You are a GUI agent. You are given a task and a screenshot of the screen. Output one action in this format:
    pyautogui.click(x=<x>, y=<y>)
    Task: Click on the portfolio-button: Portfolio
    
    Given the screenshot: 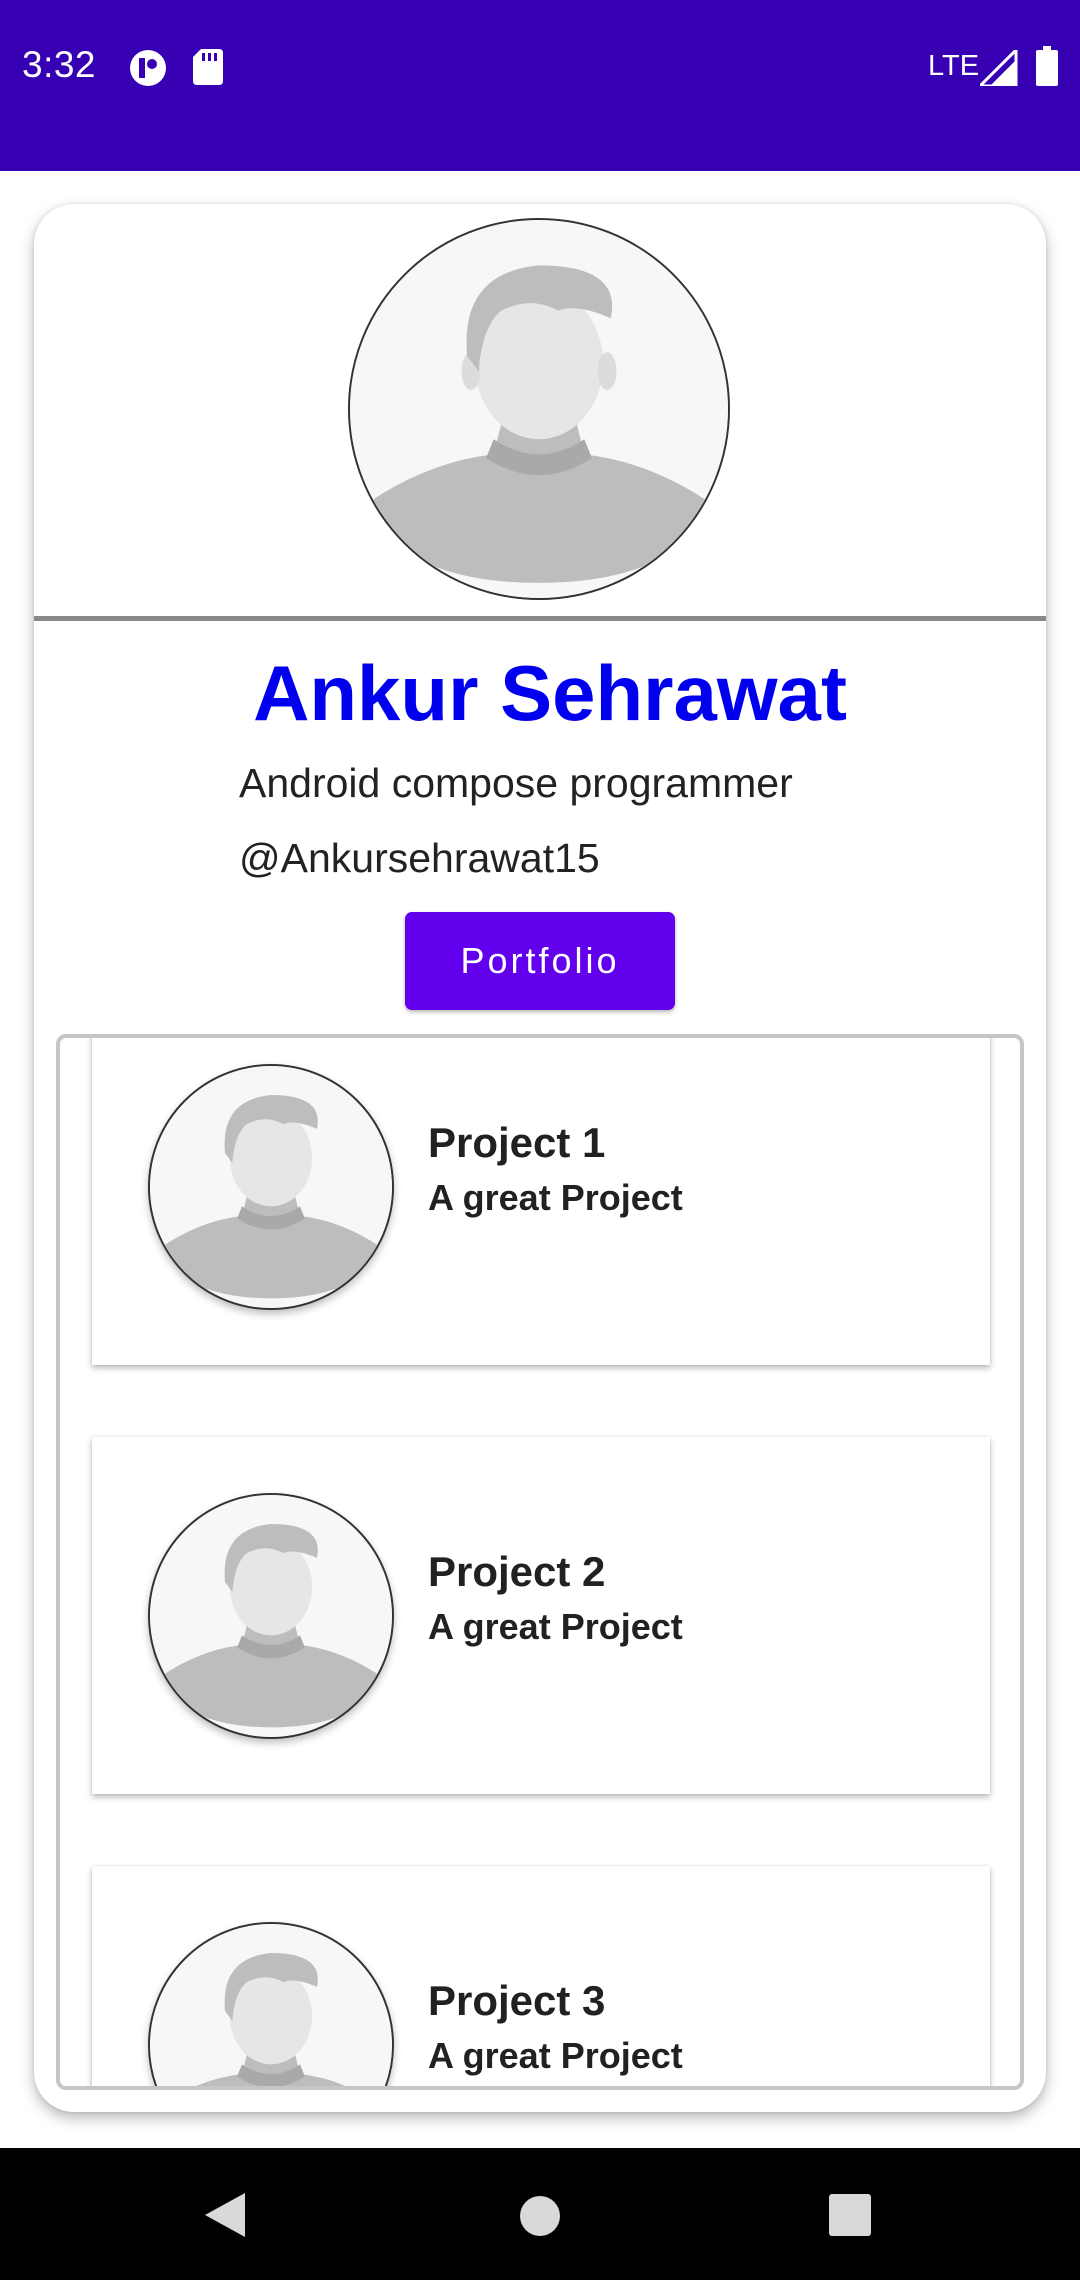 What is the action you would take?
    pyautogui.click(x=540, y=961)
    